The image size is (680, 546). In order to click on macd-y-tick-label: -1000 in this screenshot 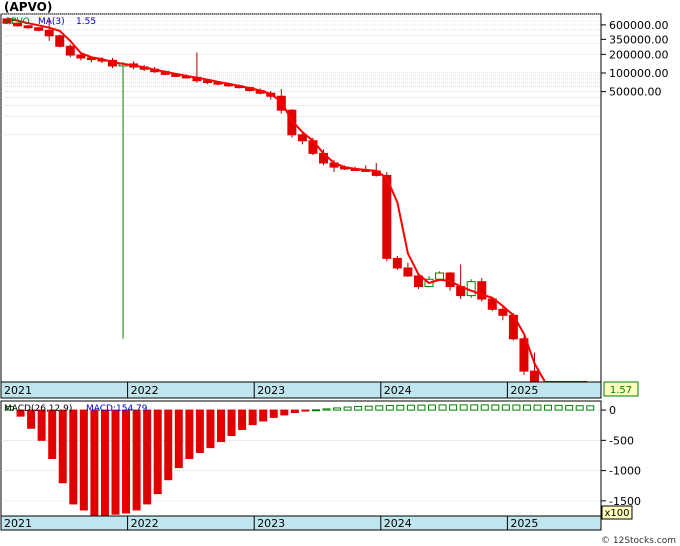, I will do `click(625, 471)`.